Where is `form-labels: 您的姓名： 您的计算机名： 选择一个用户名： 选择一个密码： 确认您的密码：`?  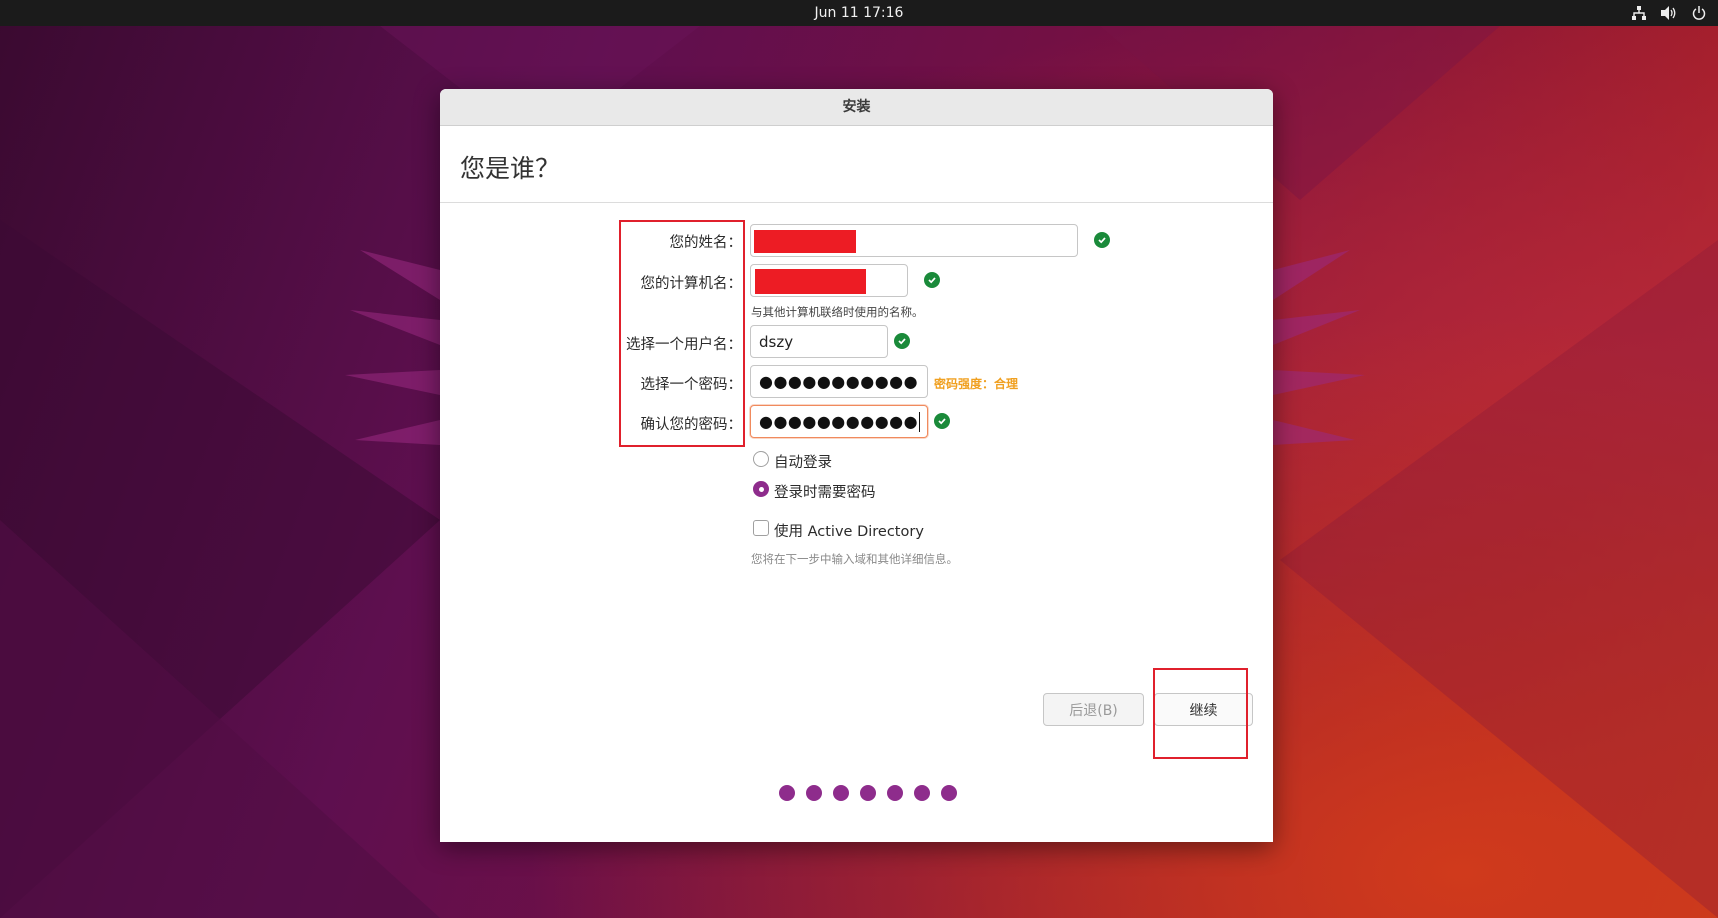
form-labels: 您的姓名： 您的计算机名： 选择一个用户名： 选择一个密码： 确认您的密码： is located at coordinates (591, 465).